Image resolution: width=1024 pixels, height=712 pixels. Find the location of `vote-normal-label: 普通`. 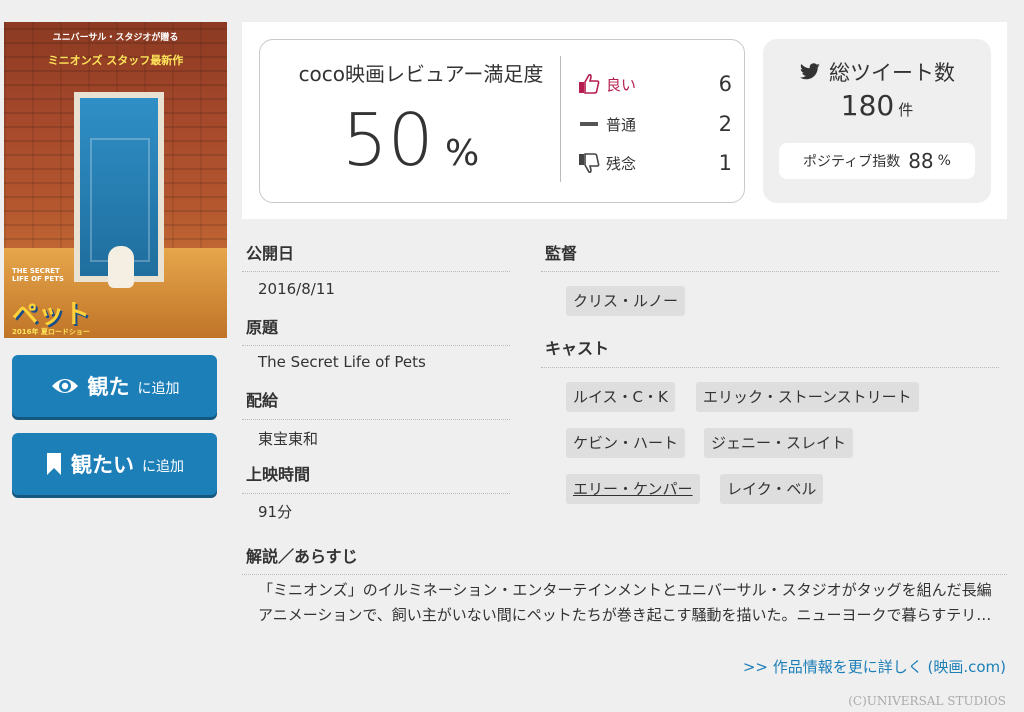

vote-normal-label: 普通 is located at coordinates (621, 124).